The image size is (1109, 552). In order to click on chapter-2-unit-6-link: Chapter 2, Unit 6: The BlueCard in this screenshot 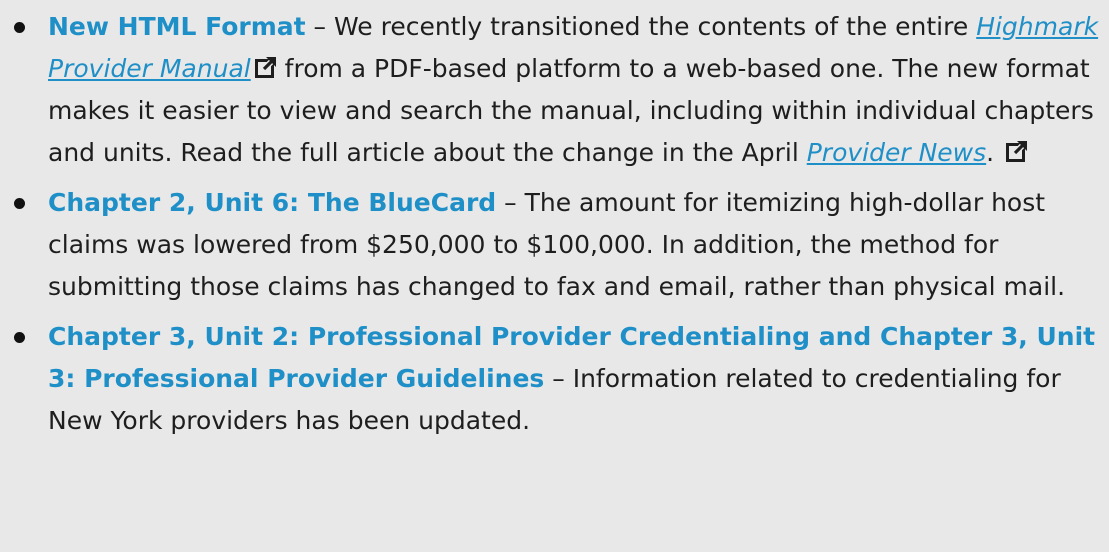, I will do `click(272, 202)`.